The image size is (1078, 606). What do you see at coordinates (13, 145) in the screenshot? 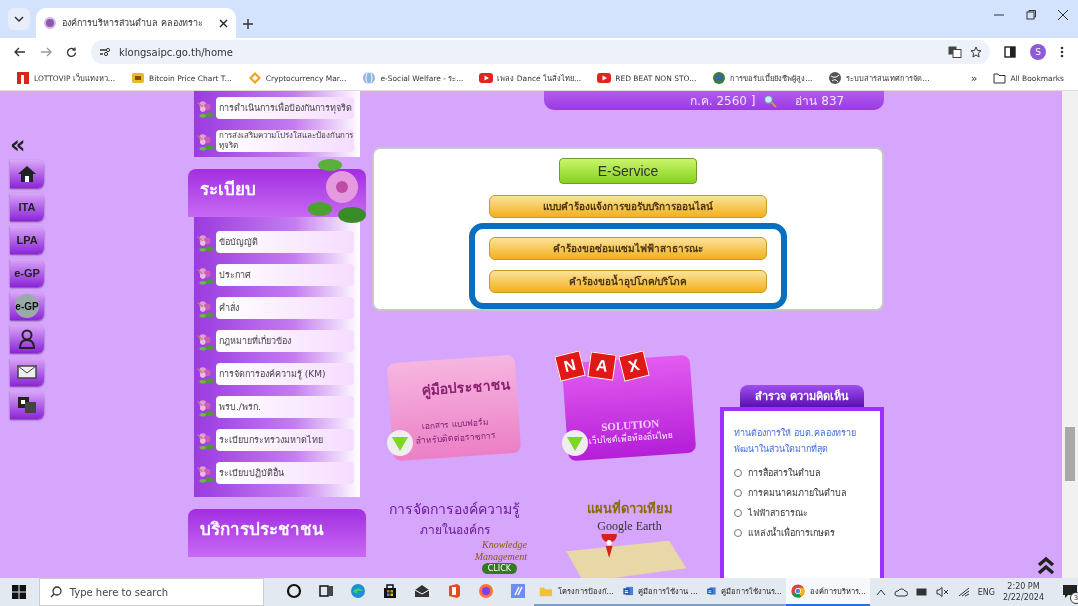
I see `collapse-button: «` at bounding box center [13, 145].